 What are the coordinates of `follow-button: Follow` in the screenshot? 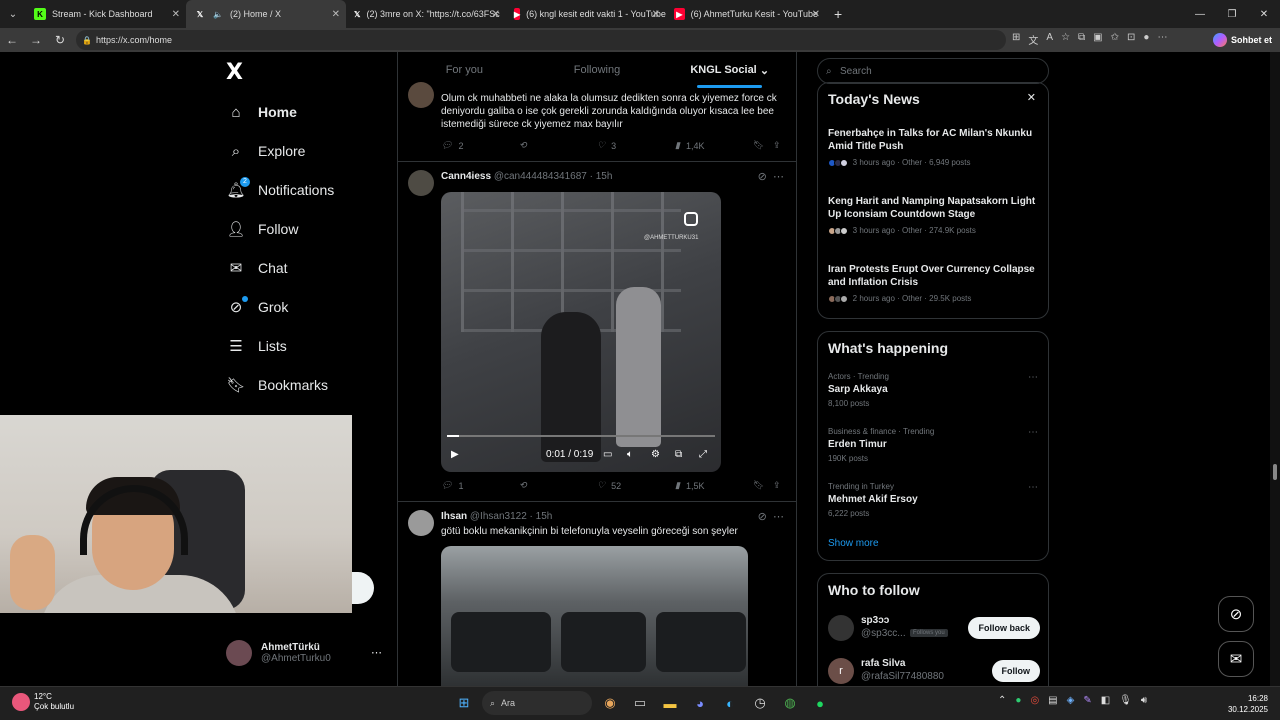 It's located at (1015, 671).